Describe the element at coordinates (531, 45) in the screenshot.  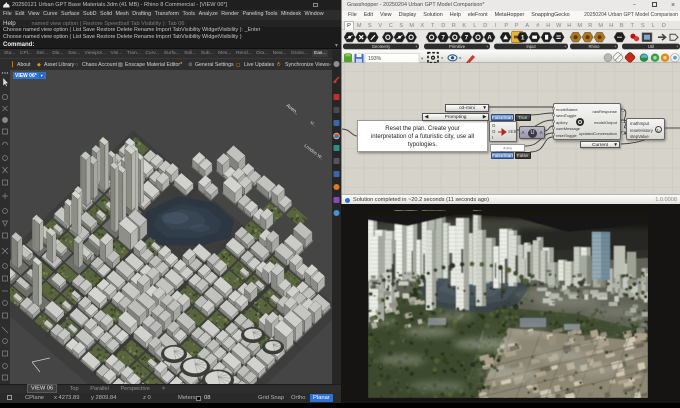
I see `svg-text: Input` at that location.